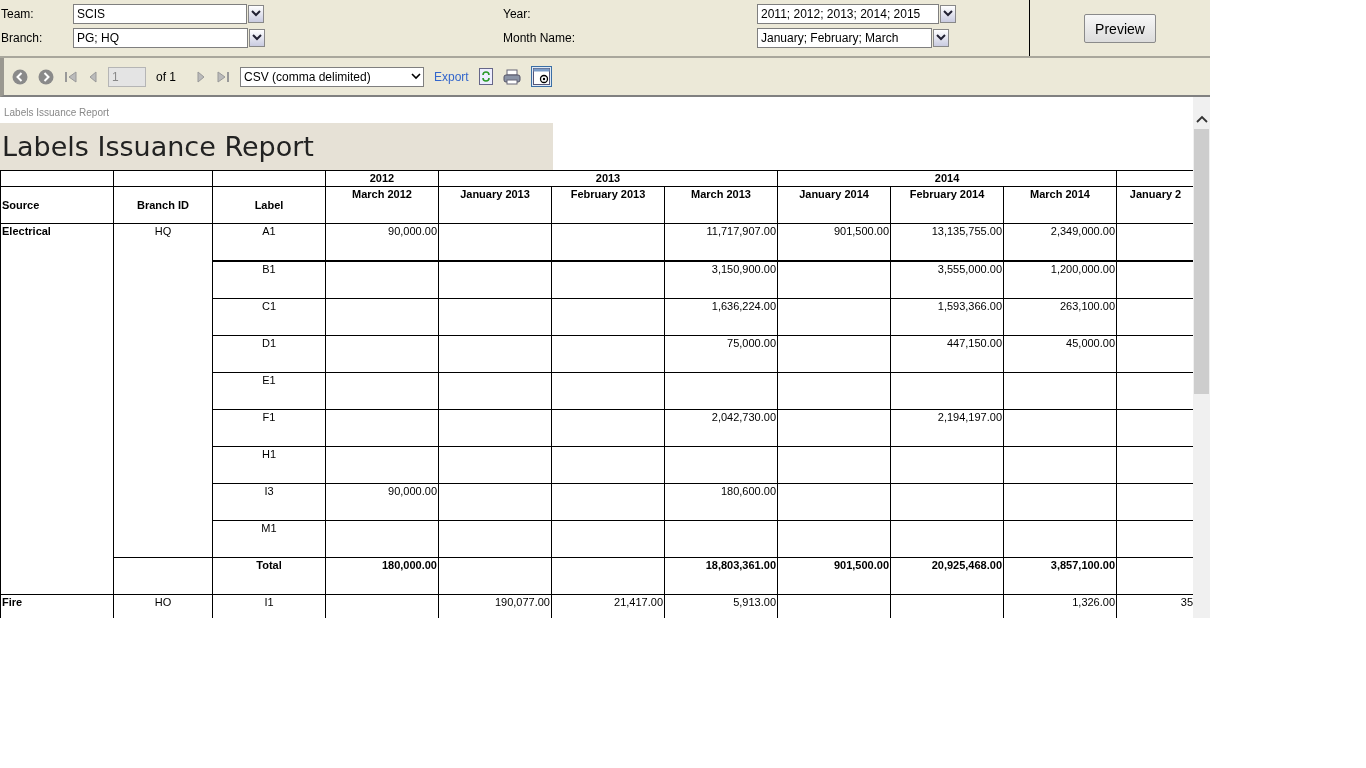 The image size is (1366, 768). Describe the element at coordinates (721, 428) in the screenshot. I see `value-cell: 2,042,730.00` at that location.